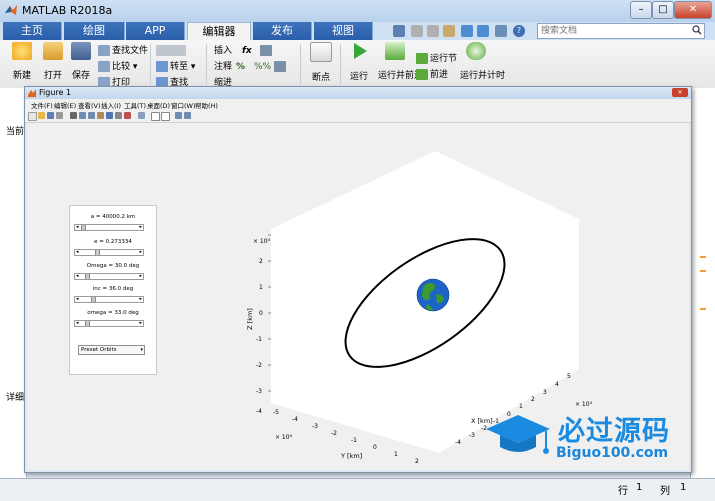 This screenshot has height=501, width=715. What do you see at coordinates (223, 67) in the screenshot?
I see `comment-button: 注释` at bounding box center [223, 67].